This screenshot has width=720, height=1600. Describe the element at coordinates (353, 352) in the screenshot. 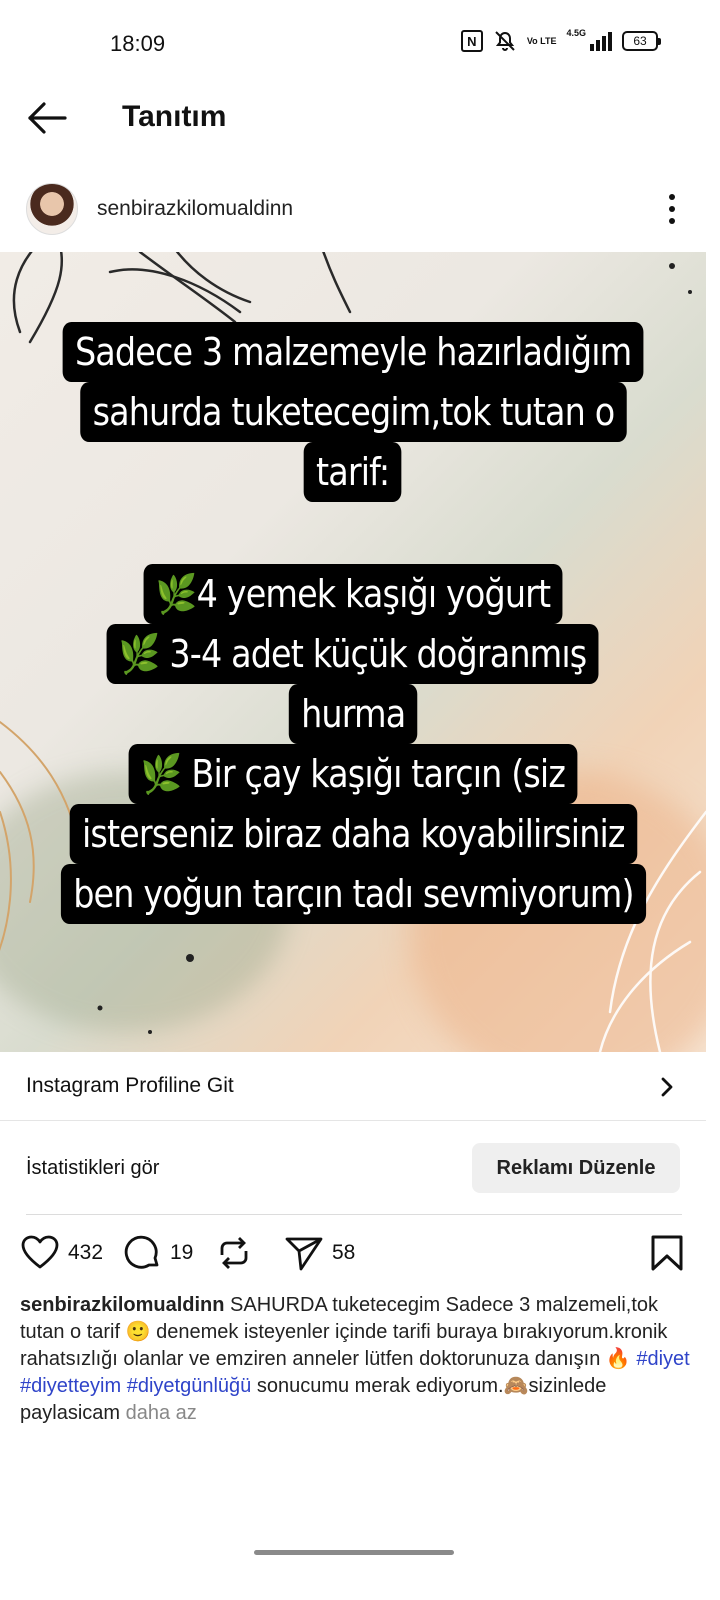

I see `image-text-line: Sadece 3 malzemeyle hazırladığım` at that location.